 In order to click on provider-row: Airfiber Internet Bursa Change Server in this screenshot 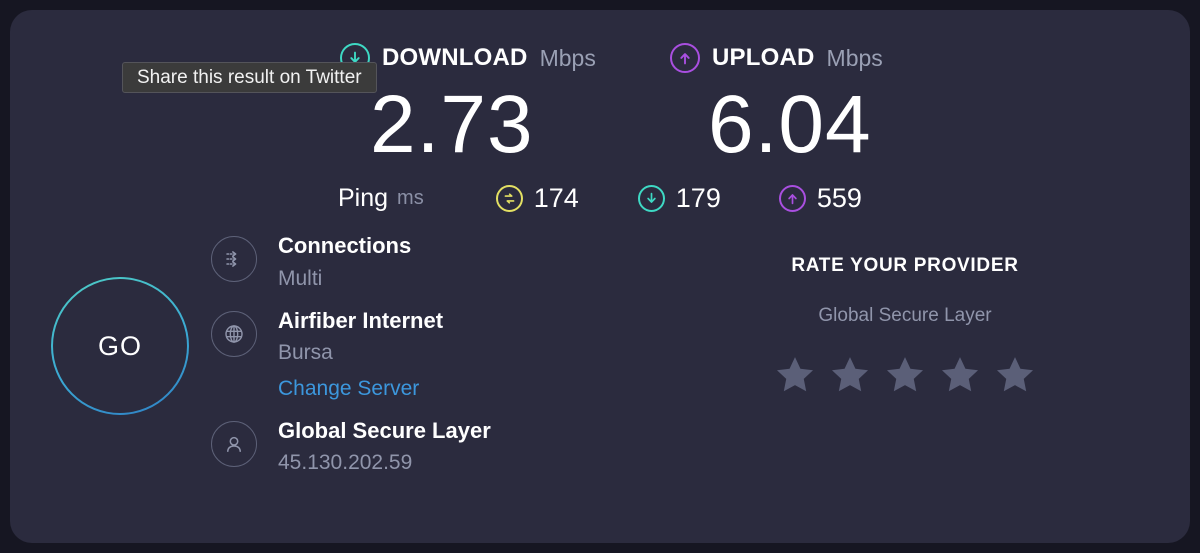, I will do `click(421, 354)`.